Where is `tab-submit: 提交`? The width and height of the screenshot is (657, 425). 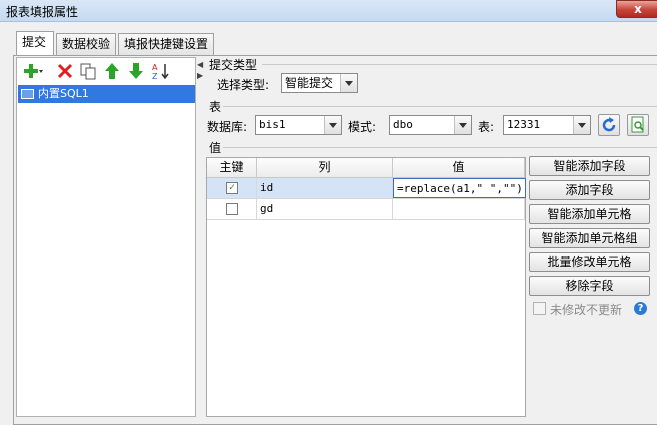
tab-submit: 提交 is located at coordinates (35, 43).